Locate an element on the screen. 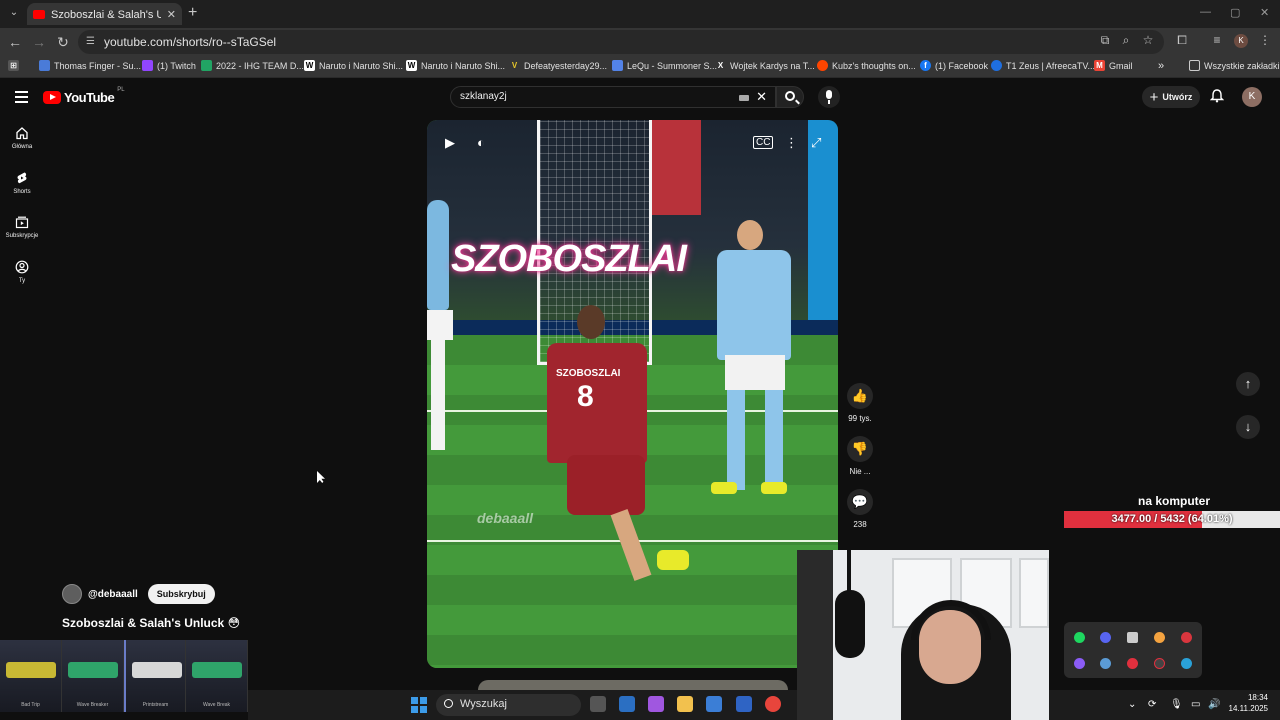 The image size is (1280, 720). guide-item-you: Ty is located at coordinates (22, 272).